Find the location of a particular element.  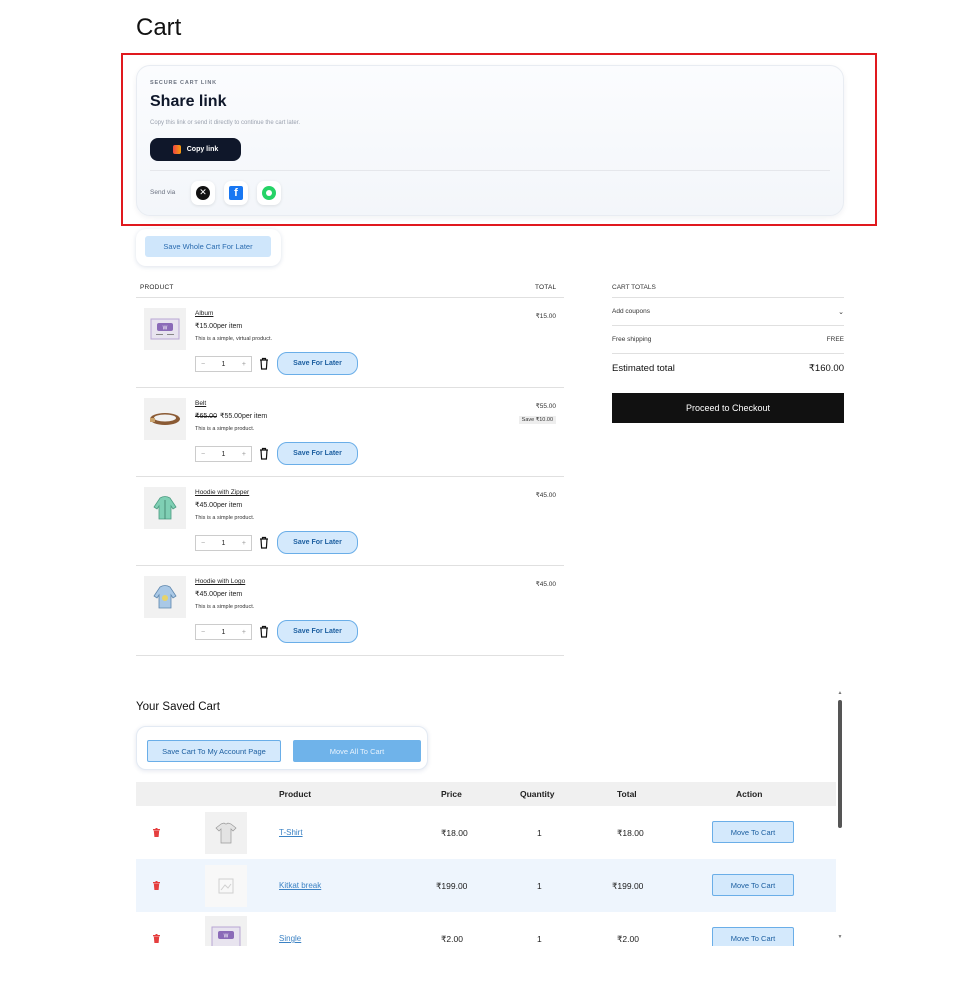

share-facebook-button: f is located at coordinates (236, 193).